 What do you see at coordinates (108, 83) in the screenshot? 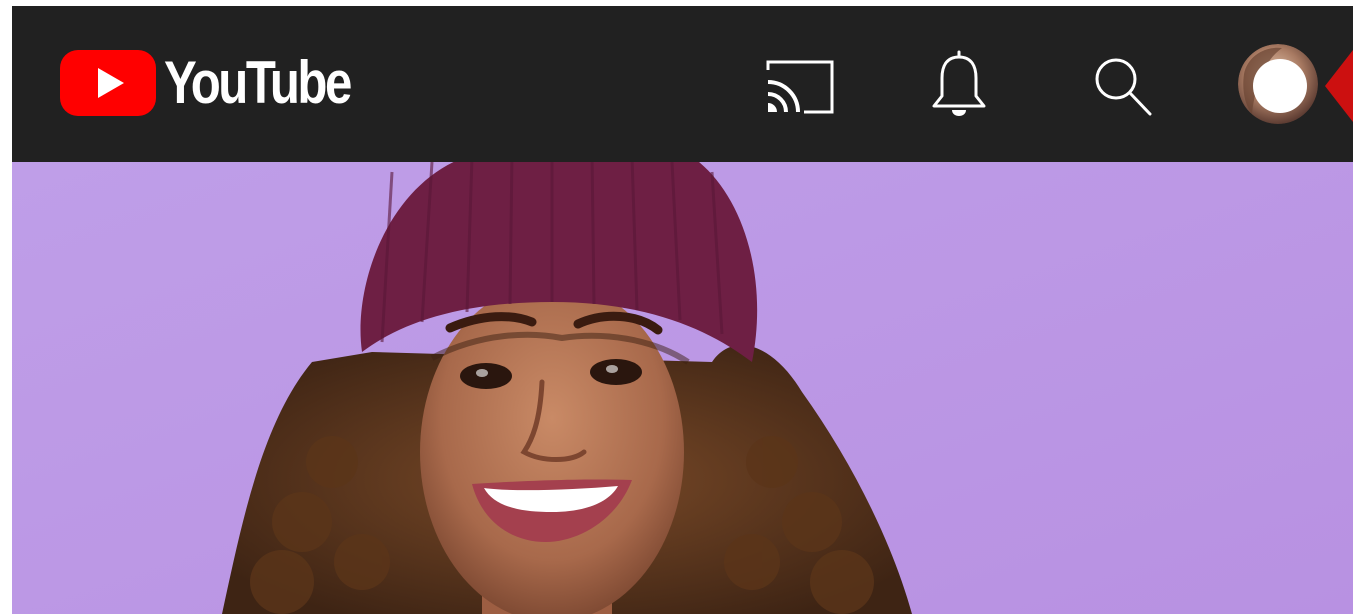
I see `youtube-logo-icon` at bounding box center [108, 83].